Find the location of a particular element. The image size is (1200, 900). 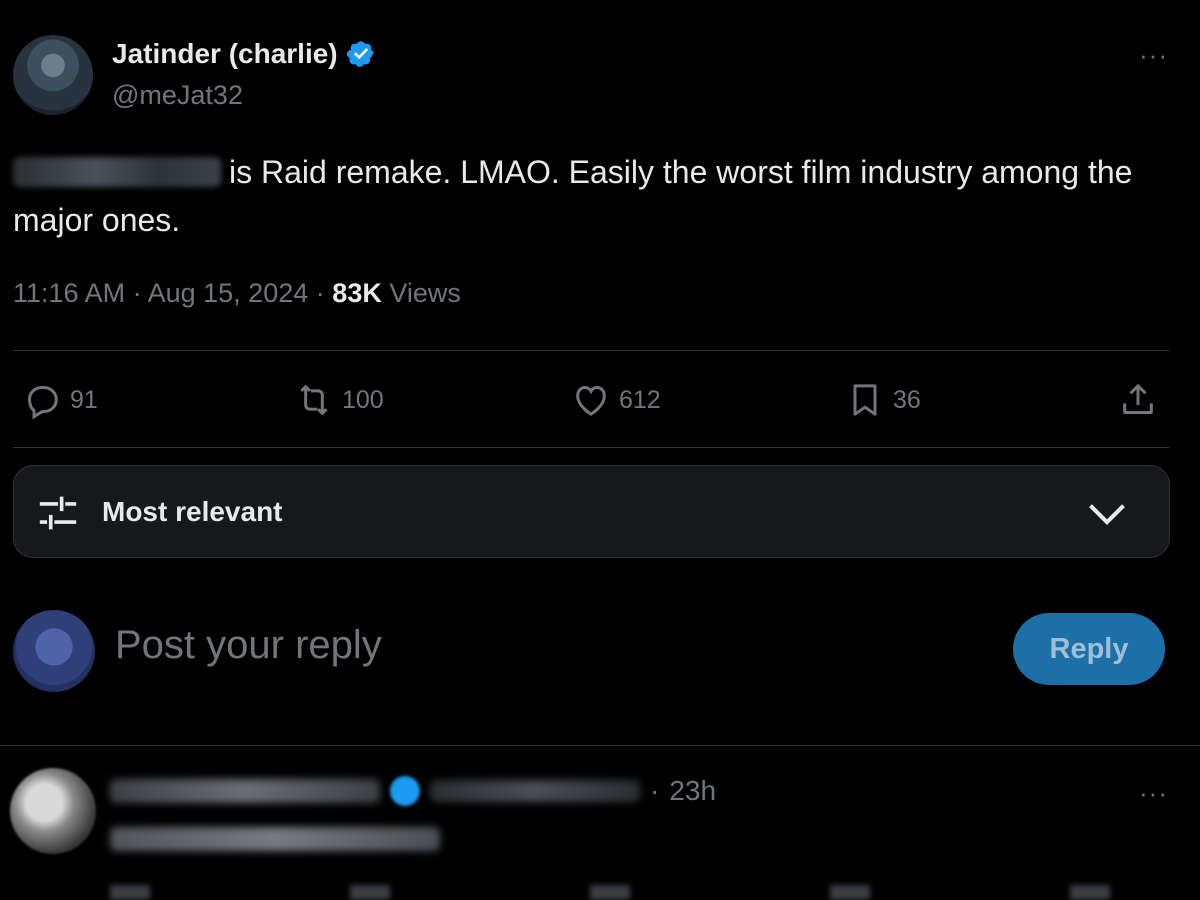

like-button: 612 is located at coordinates (616, 400).